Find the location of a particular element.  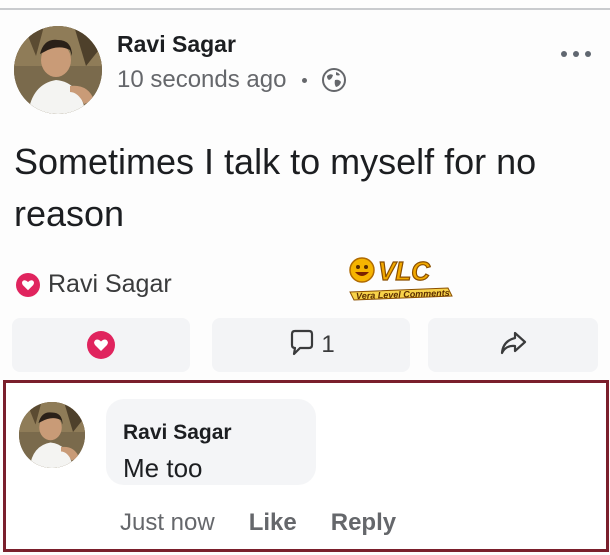

post-text: Sometimes I talk to myself for no reason is located at coordinates (275, 187).